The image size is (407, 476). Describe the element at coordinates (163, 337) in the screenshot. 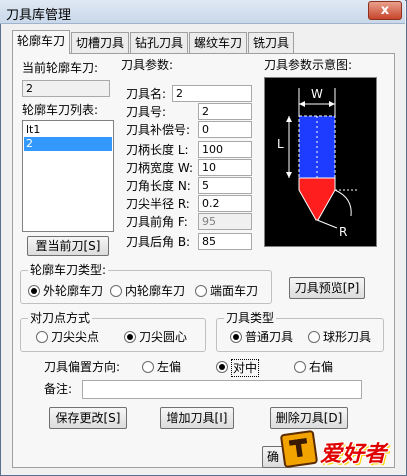

I see `option-tip-center-label: 刀尖圆心` at that location.